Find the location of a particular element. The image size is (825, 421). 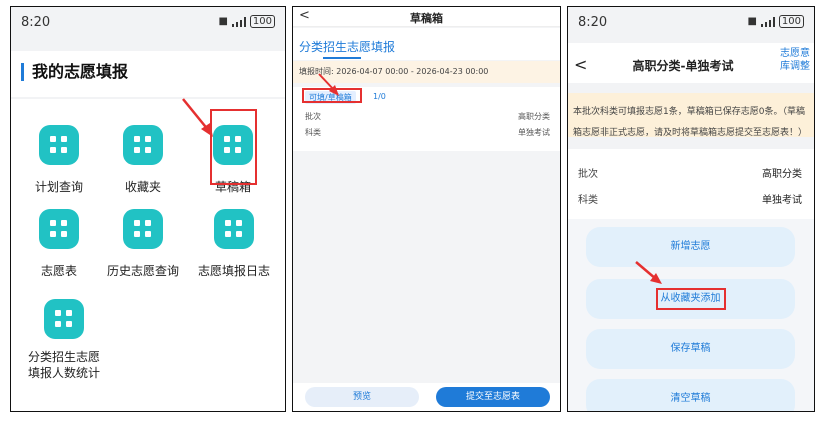

tile-label: 分类招生志愿 填报人数统计 is located at coordinates (64, 365).